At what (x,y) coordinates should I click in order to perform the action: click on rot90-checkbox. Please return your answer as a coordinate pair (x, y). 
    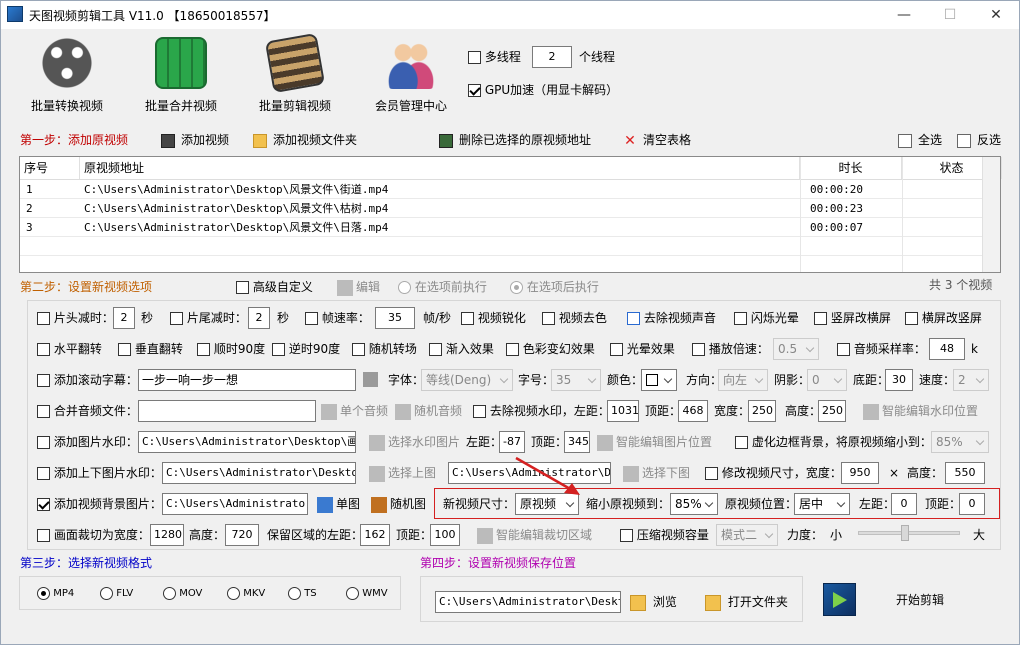
    Looking at the image, I should click on (203, 349).